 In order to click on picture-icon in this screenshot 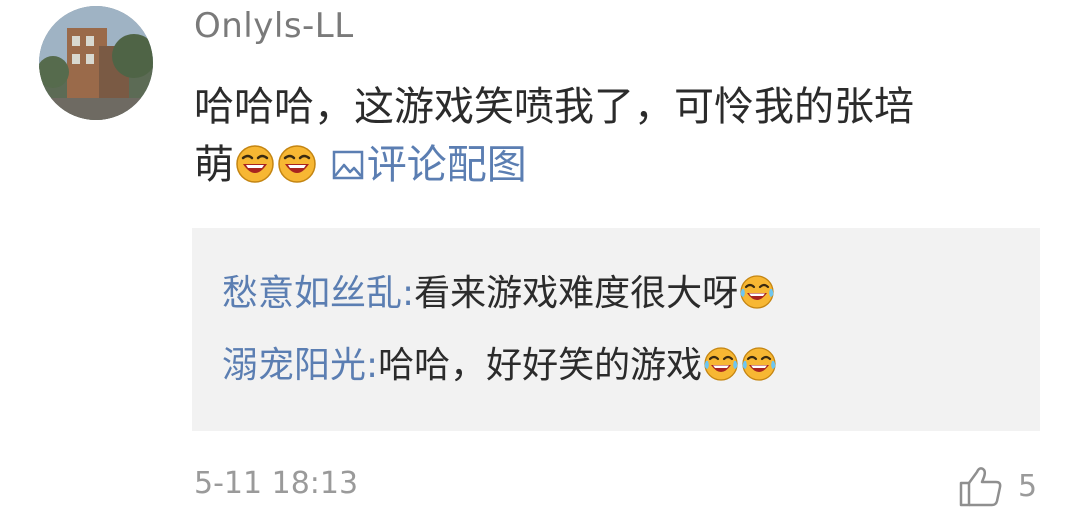, I will do `click(348, 169)`.